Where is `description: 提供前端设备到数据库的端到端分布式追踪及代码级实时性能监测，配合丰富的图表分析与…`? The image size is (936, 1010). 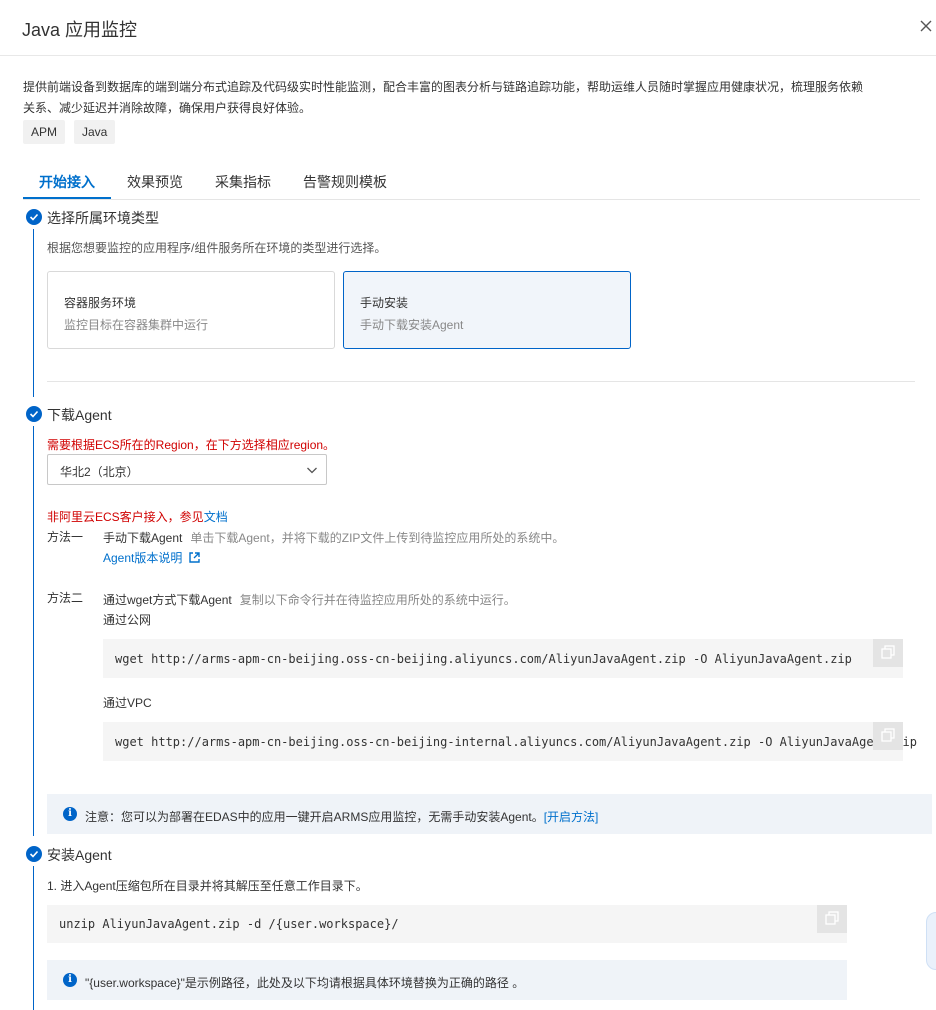
description: 提供前端设备到数据库的端到端分布式追踪及代码级实时性能监测，配合丰富的图表分析与… is located at coordinates (443, 97).